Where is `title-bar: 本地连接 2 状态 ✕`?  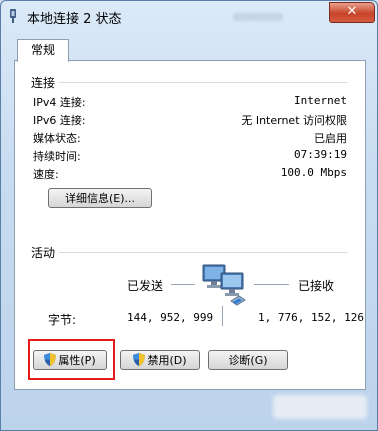
title-bar: 本地连接 2 状态 ✕ is located at coordinates (189, 16).